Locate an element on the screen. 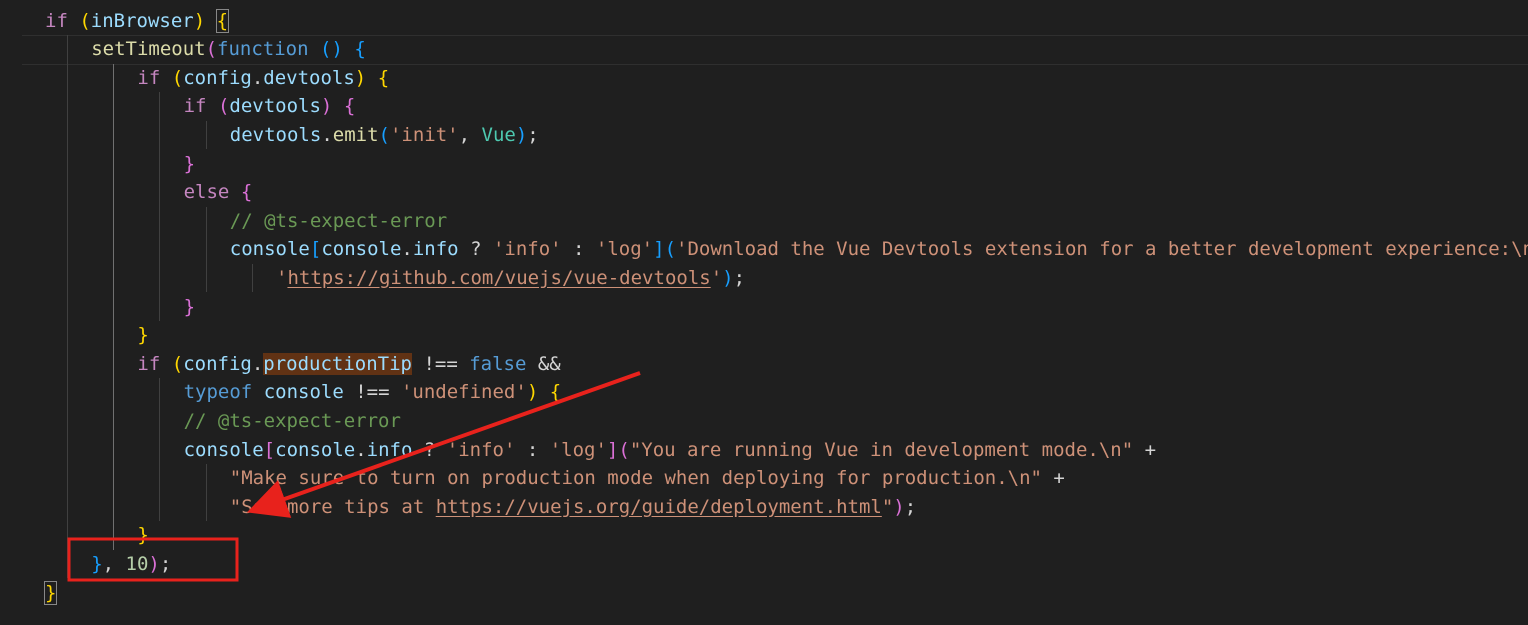  code-line: setTimeout(function () { is located at coordinates (228, 49).